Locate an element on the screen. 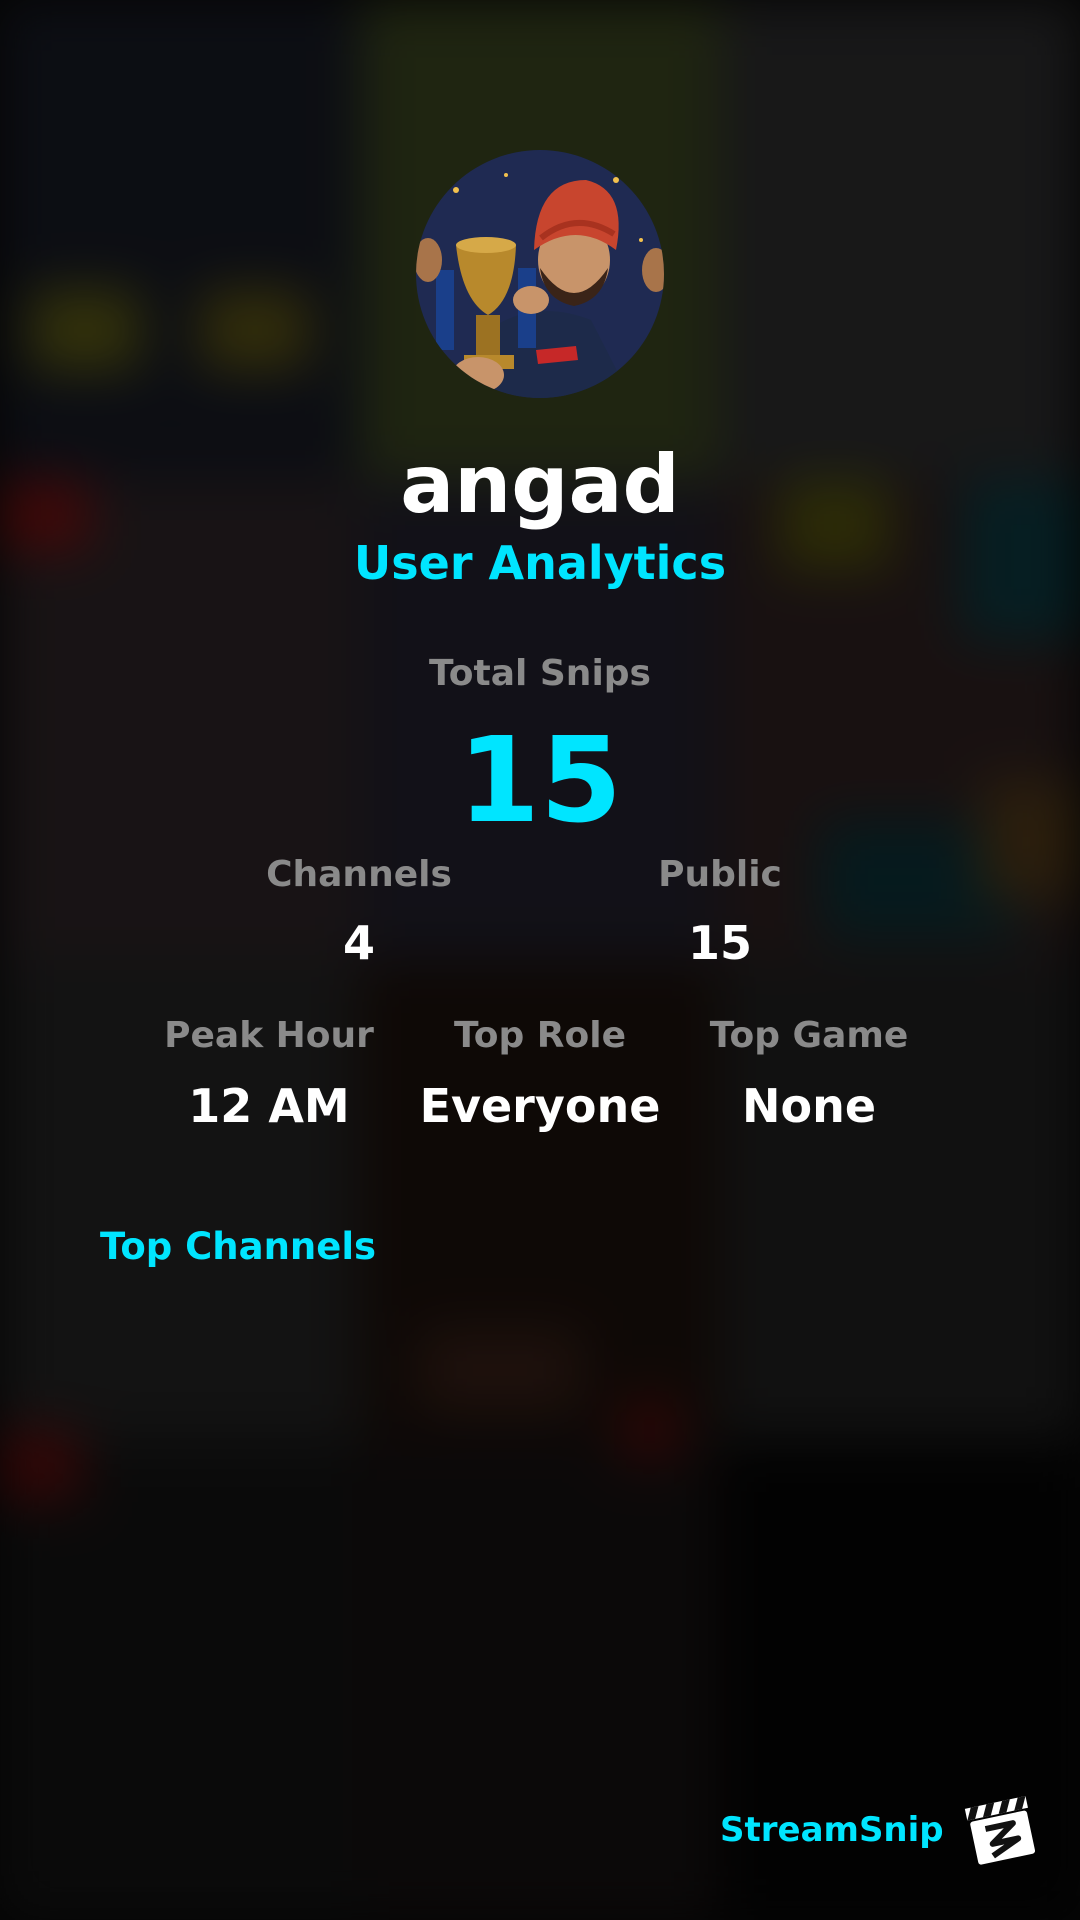 Image resolution: width=1080 pixels, height=1920 pixels. stat-label: Public is located at coordinates (720, 874).